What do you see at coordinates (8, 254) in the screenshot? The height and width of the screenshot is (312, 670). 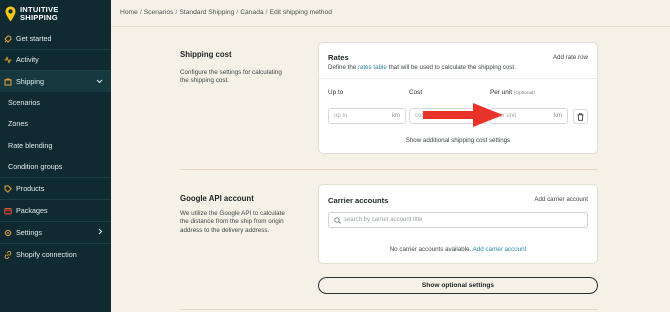 I see `link-icon` at bounding box center [8, 254].